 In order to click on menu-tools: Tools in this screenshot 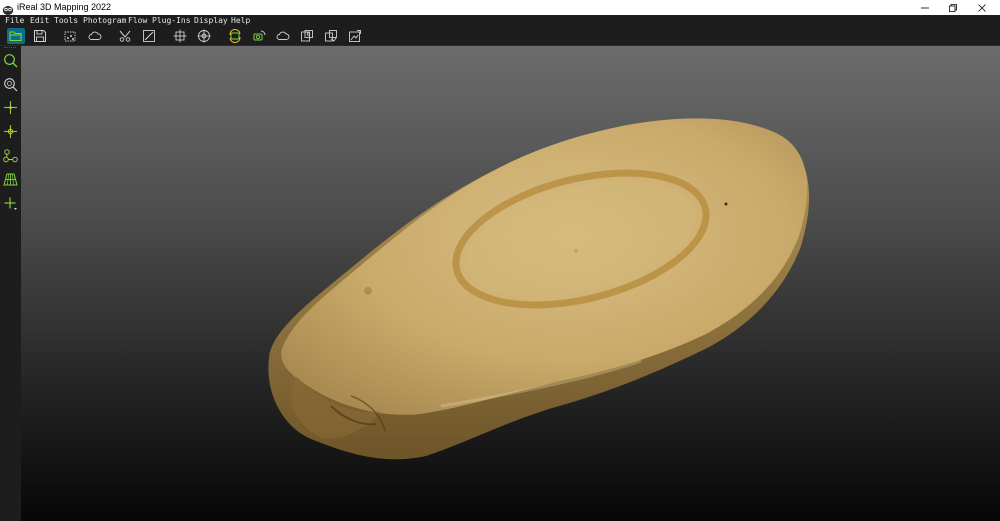, I will do `click(66, 20)`.